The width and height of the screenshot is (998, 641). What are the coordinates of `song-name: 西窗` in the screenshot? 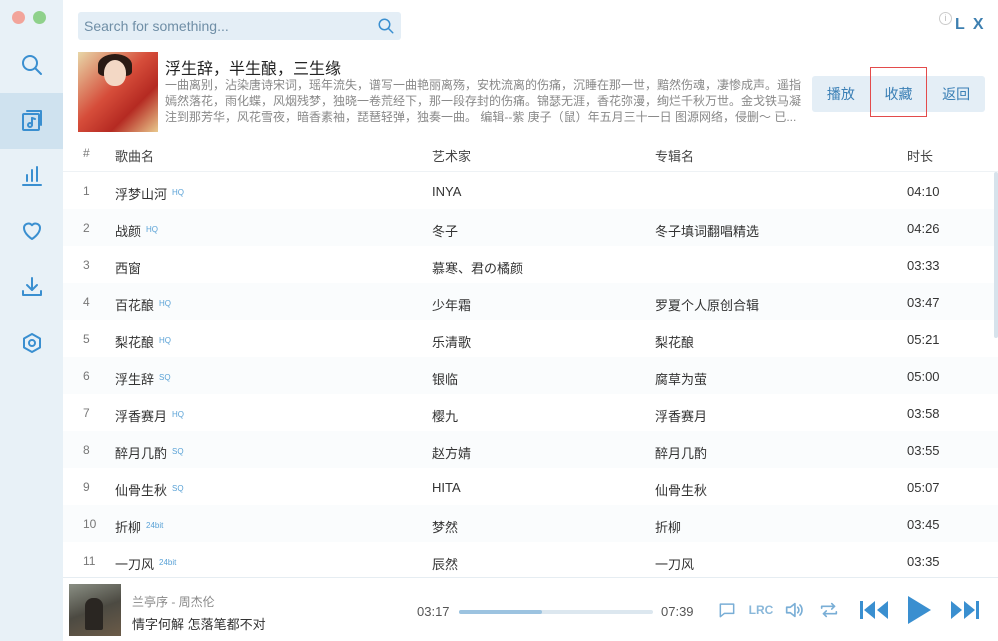 It's located at (128, 268).